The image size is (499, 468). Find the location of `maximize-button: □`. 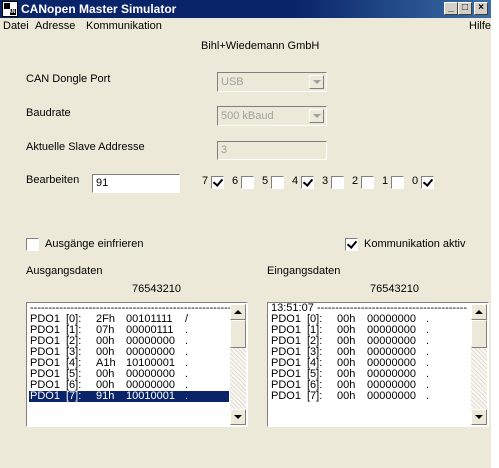

maximize-button: □ is located at coordinates (465, 8).